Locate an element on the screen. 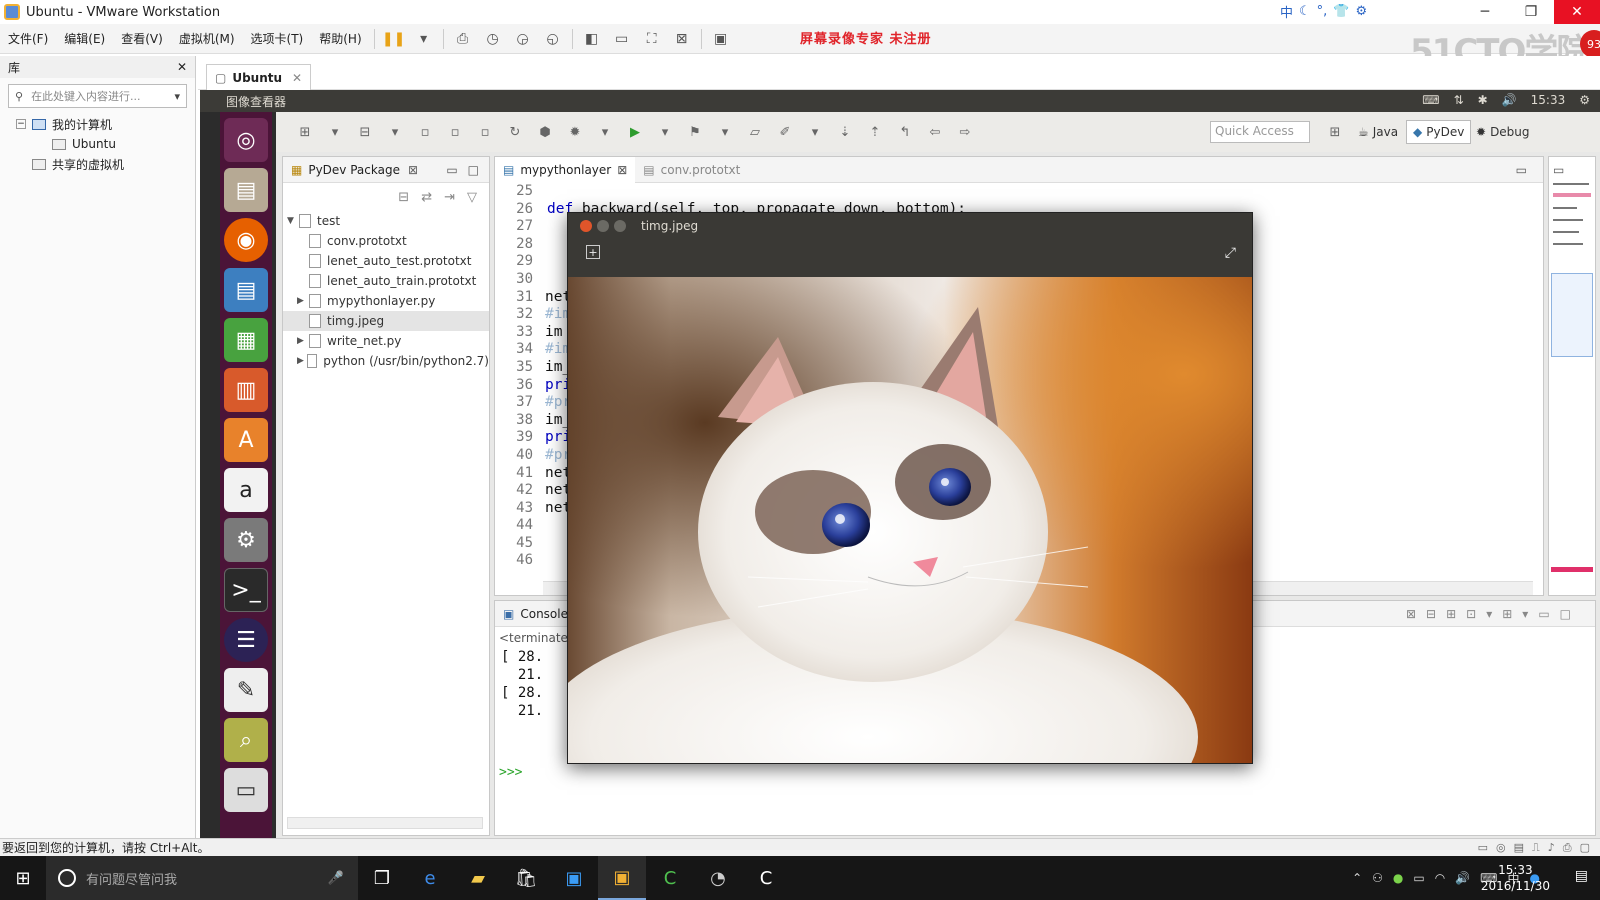  refresh-icon: ↻ is located at coordinates (515, 132).